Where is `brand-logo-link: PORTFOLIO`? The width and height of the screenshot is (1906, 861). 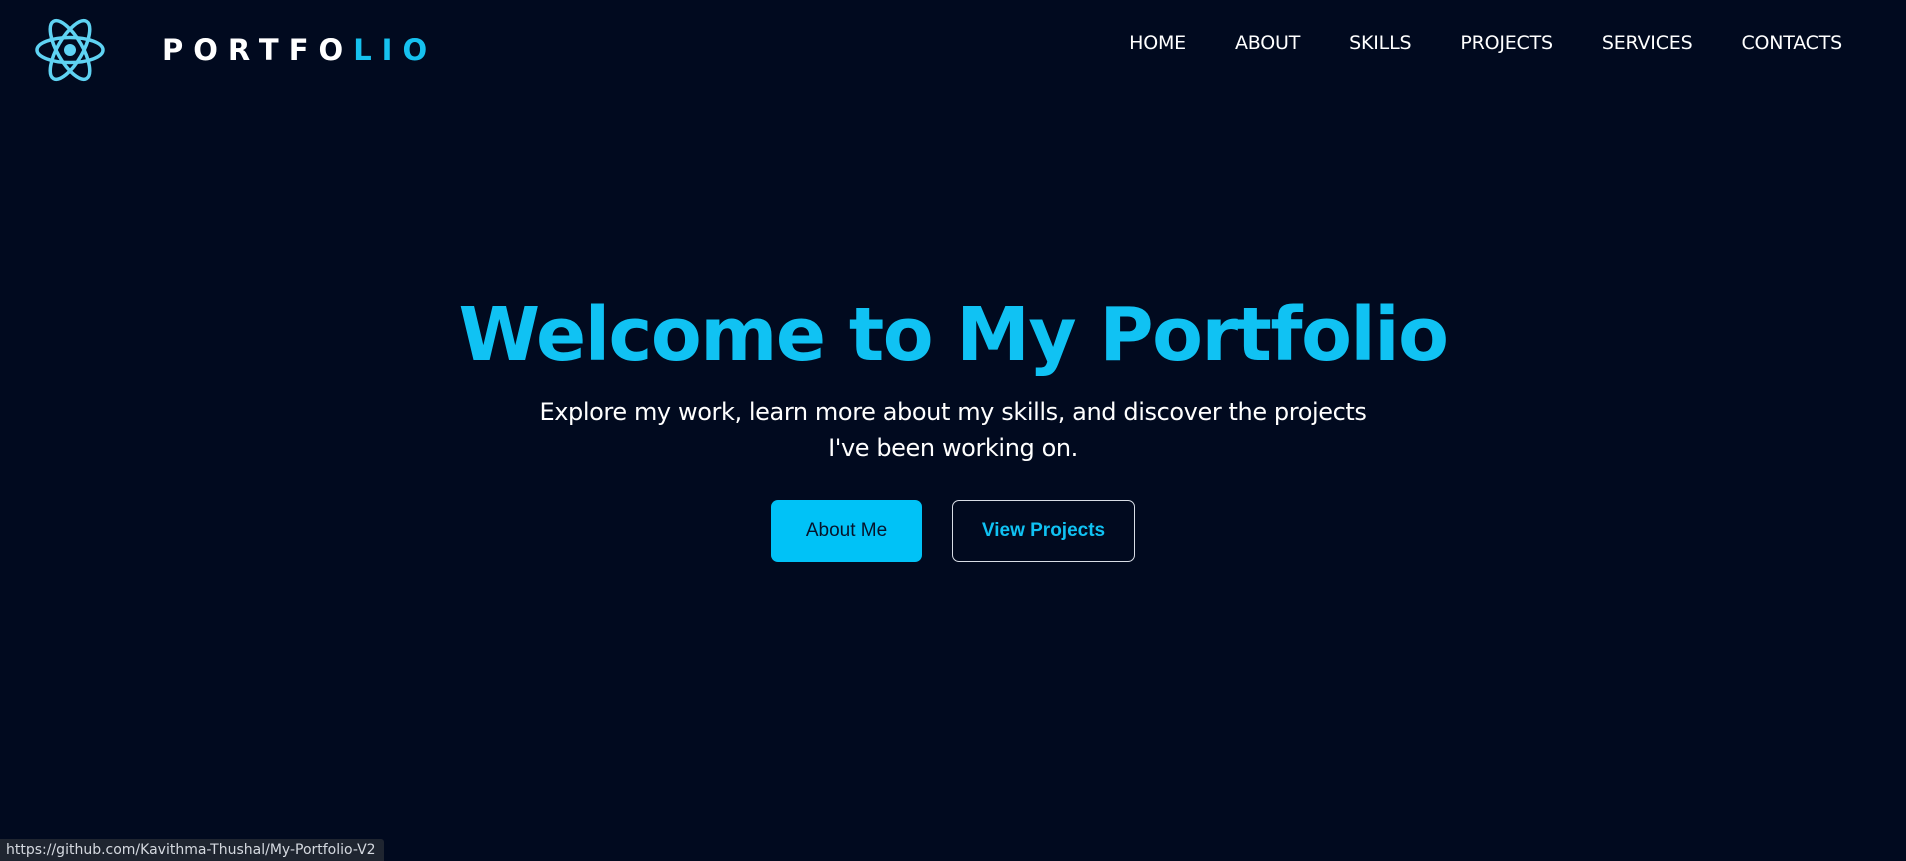
brand-logo-link: PORTFOLIO is located at coordinates (235, 50).